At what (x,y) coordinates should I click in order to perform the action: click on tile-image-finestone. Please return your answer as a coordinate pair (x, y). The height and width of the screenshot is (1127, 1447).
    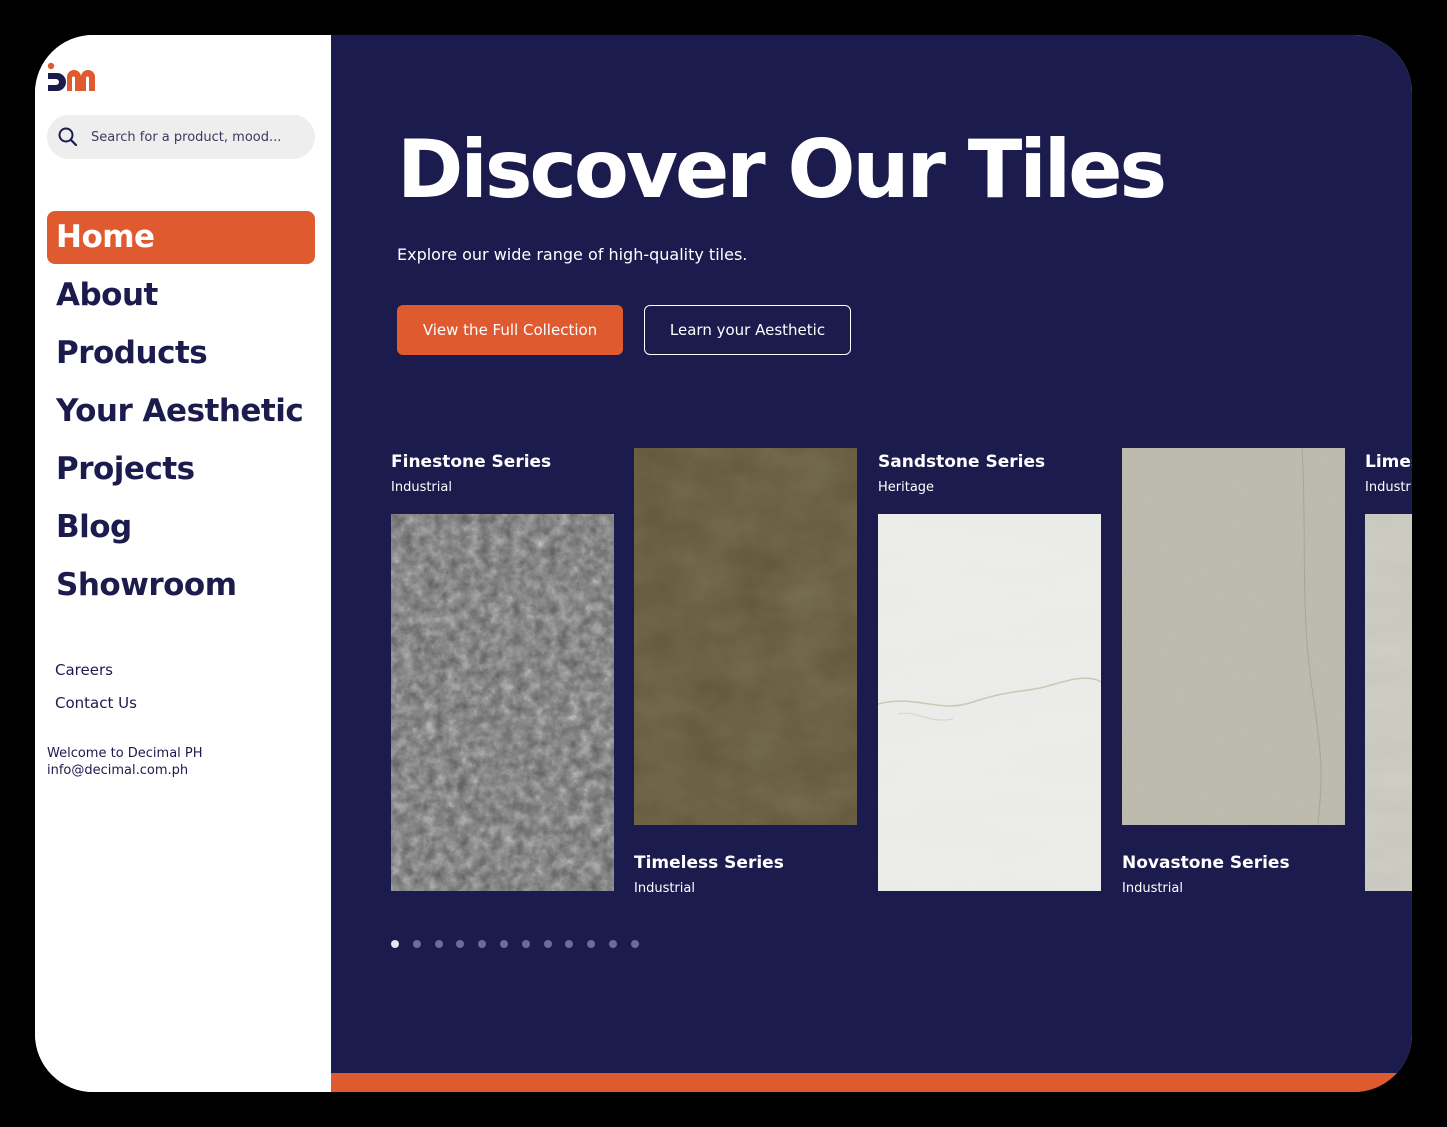
    Looking at the image, I should click on (502, 702).